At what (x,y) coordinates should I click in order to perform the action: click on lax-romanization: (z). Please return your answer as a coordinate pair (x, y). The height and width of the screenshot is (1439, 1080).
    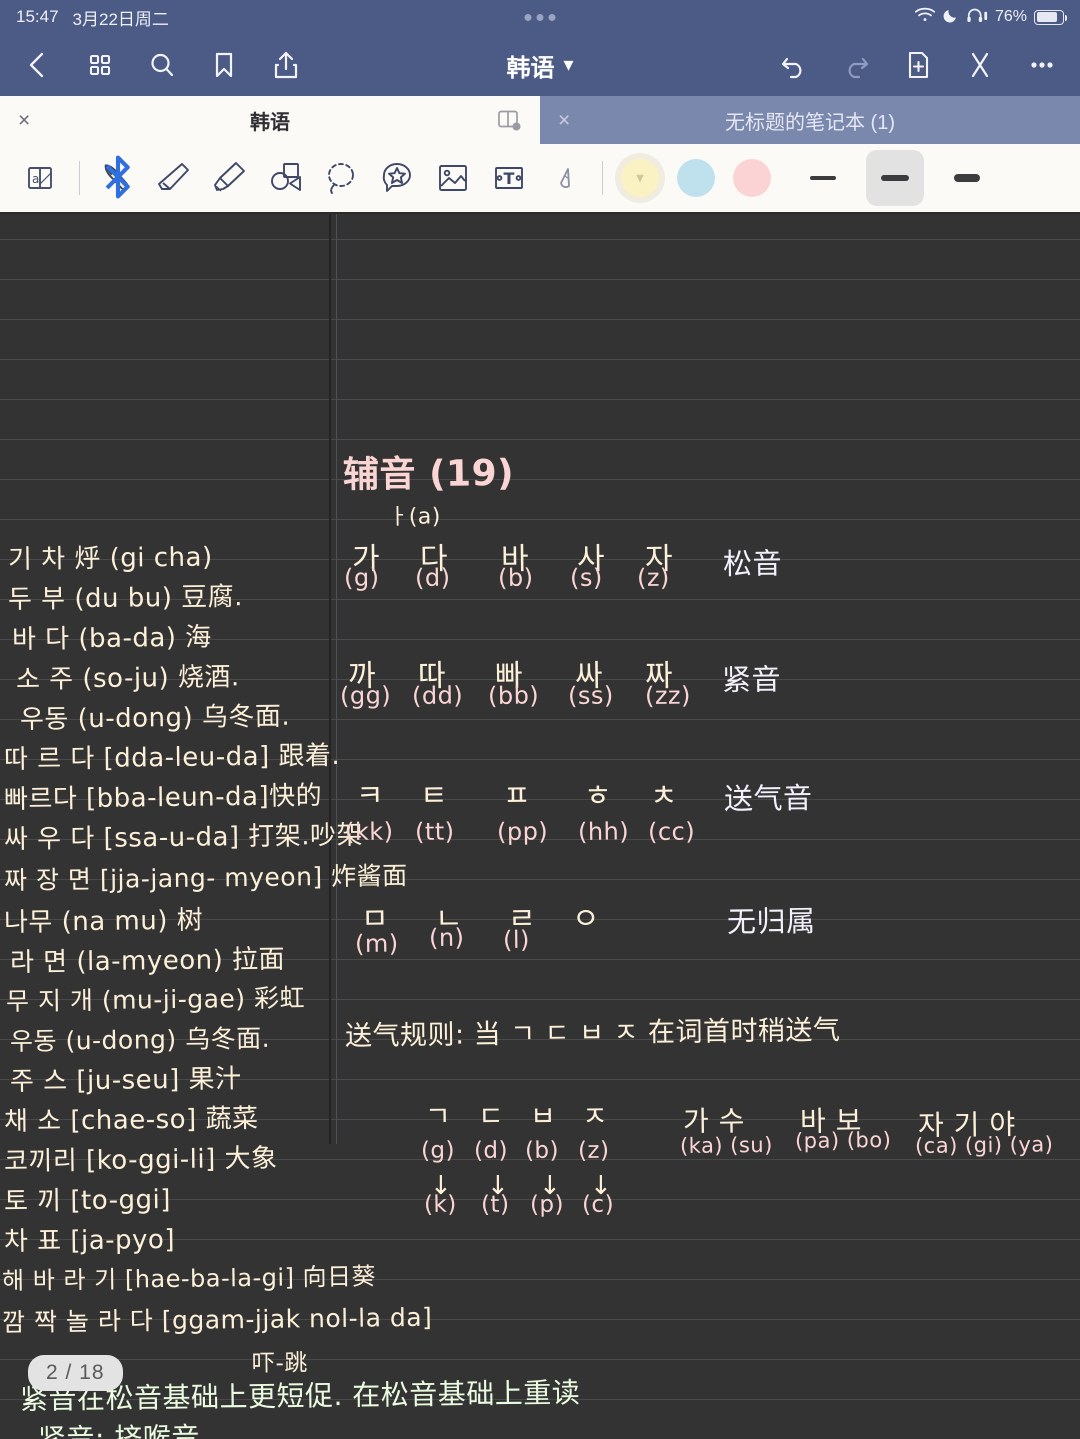
    Looking at the image, I should click on (653, 577).